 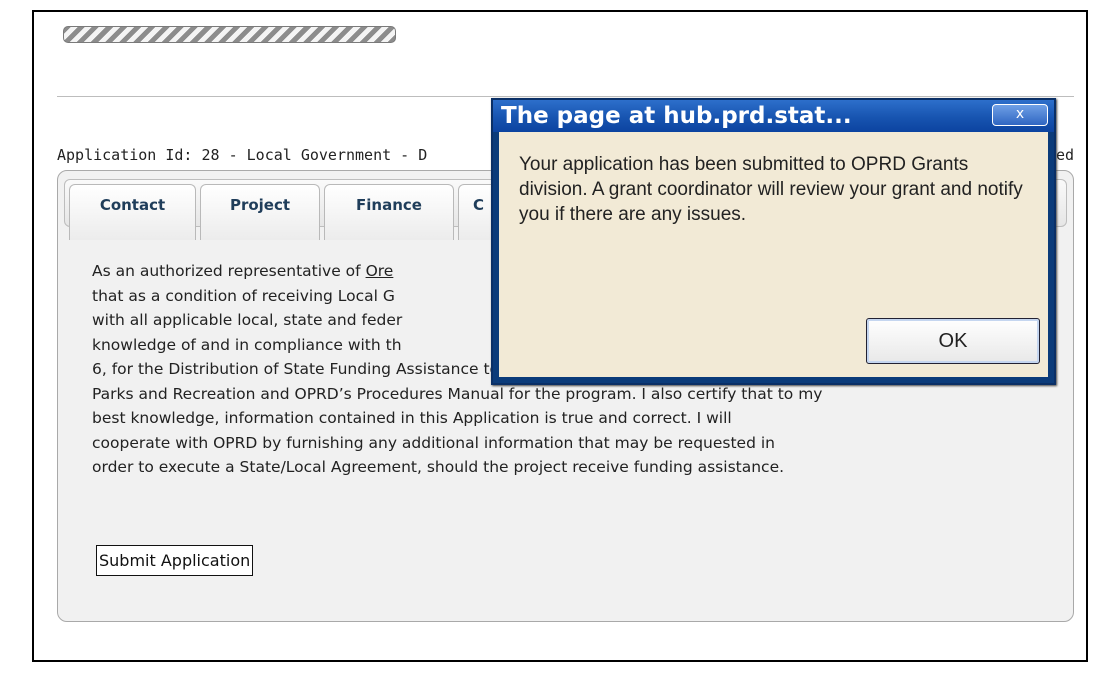 I want to click on tab-contact: Contact, so click(x=132, y=212).